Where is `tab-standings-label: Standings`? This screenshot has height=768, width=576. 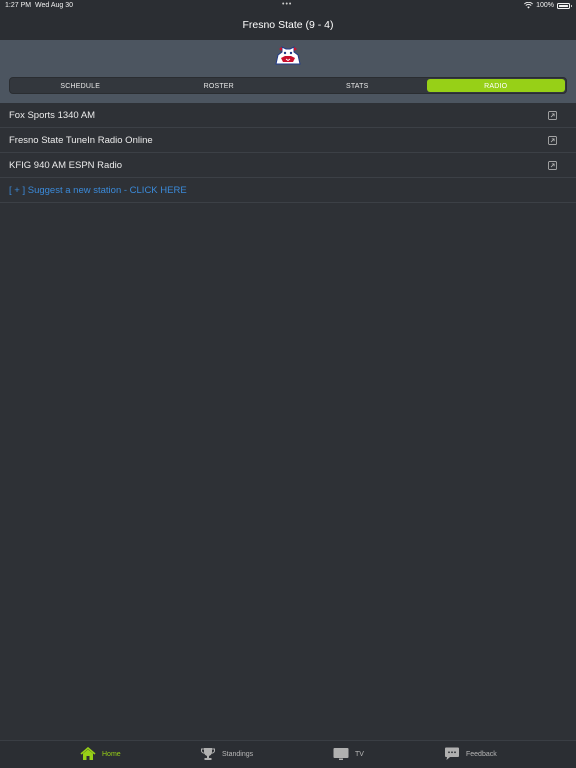 tab-standings-label: Standings is located at coordinates (238, 754).